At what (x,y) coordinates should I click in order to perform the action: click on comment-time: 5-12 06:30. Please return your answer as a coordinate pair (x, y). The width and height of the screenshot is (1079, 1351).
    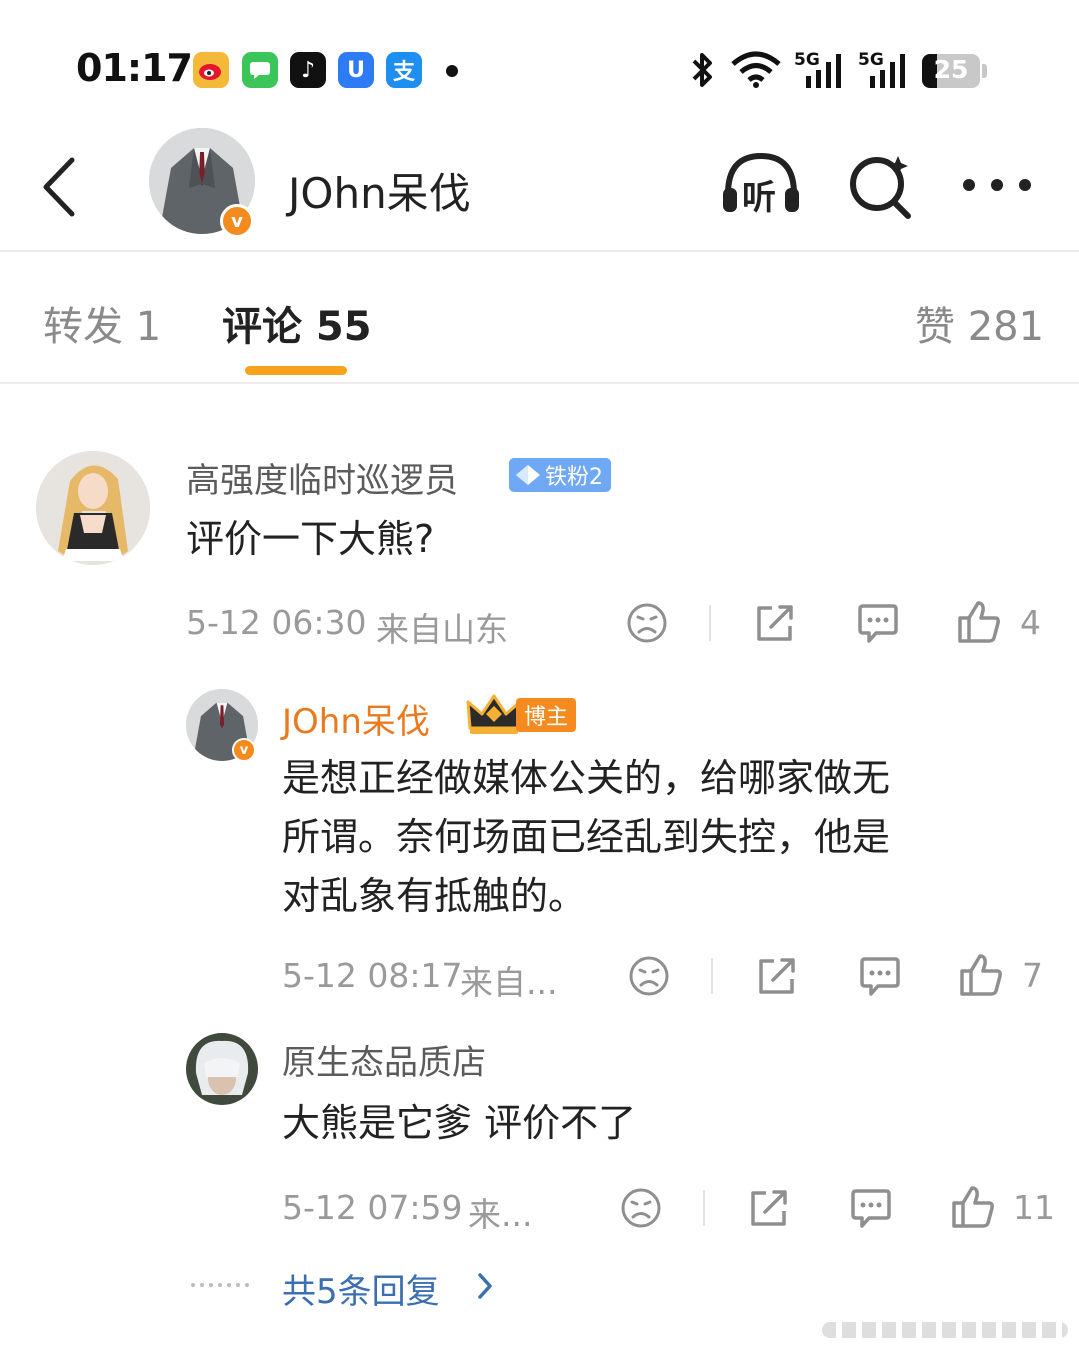
    Looking at the image, I should click on (276, 622).